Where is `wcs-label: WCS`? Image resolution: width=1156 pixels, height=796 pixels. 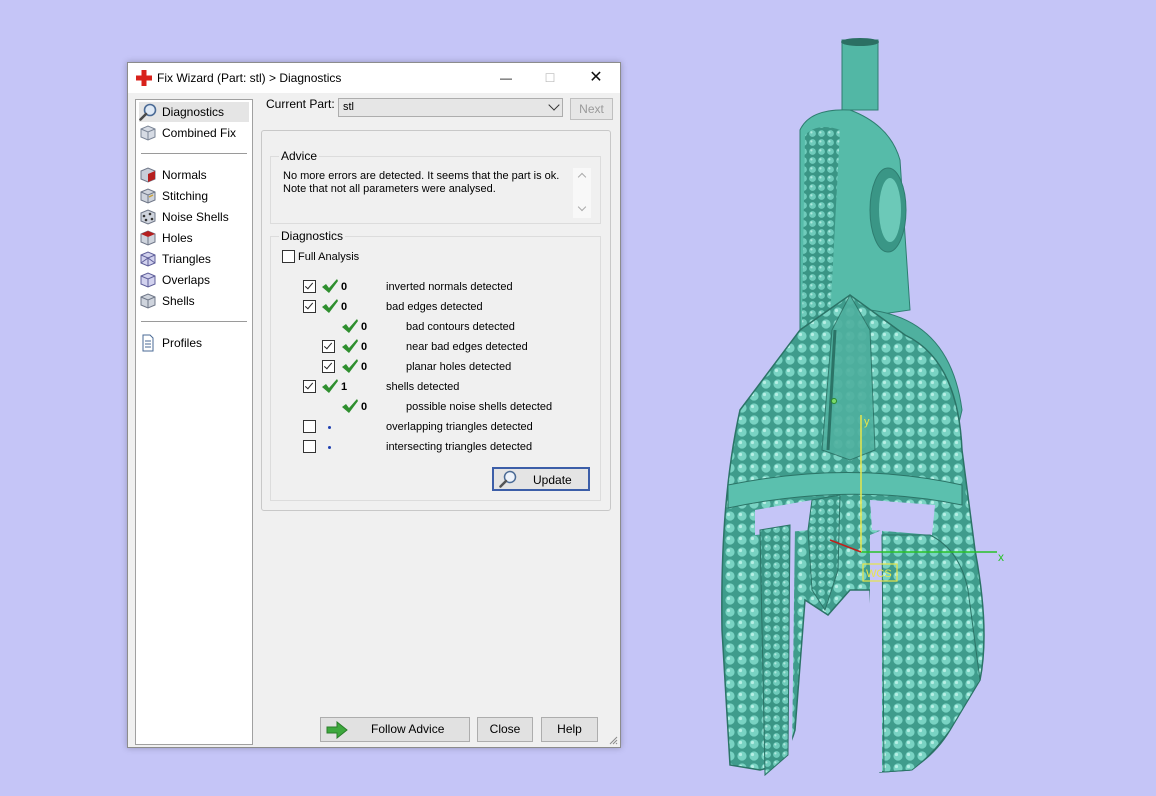 wcs-label: WCS is located at coordinates (879, 574).